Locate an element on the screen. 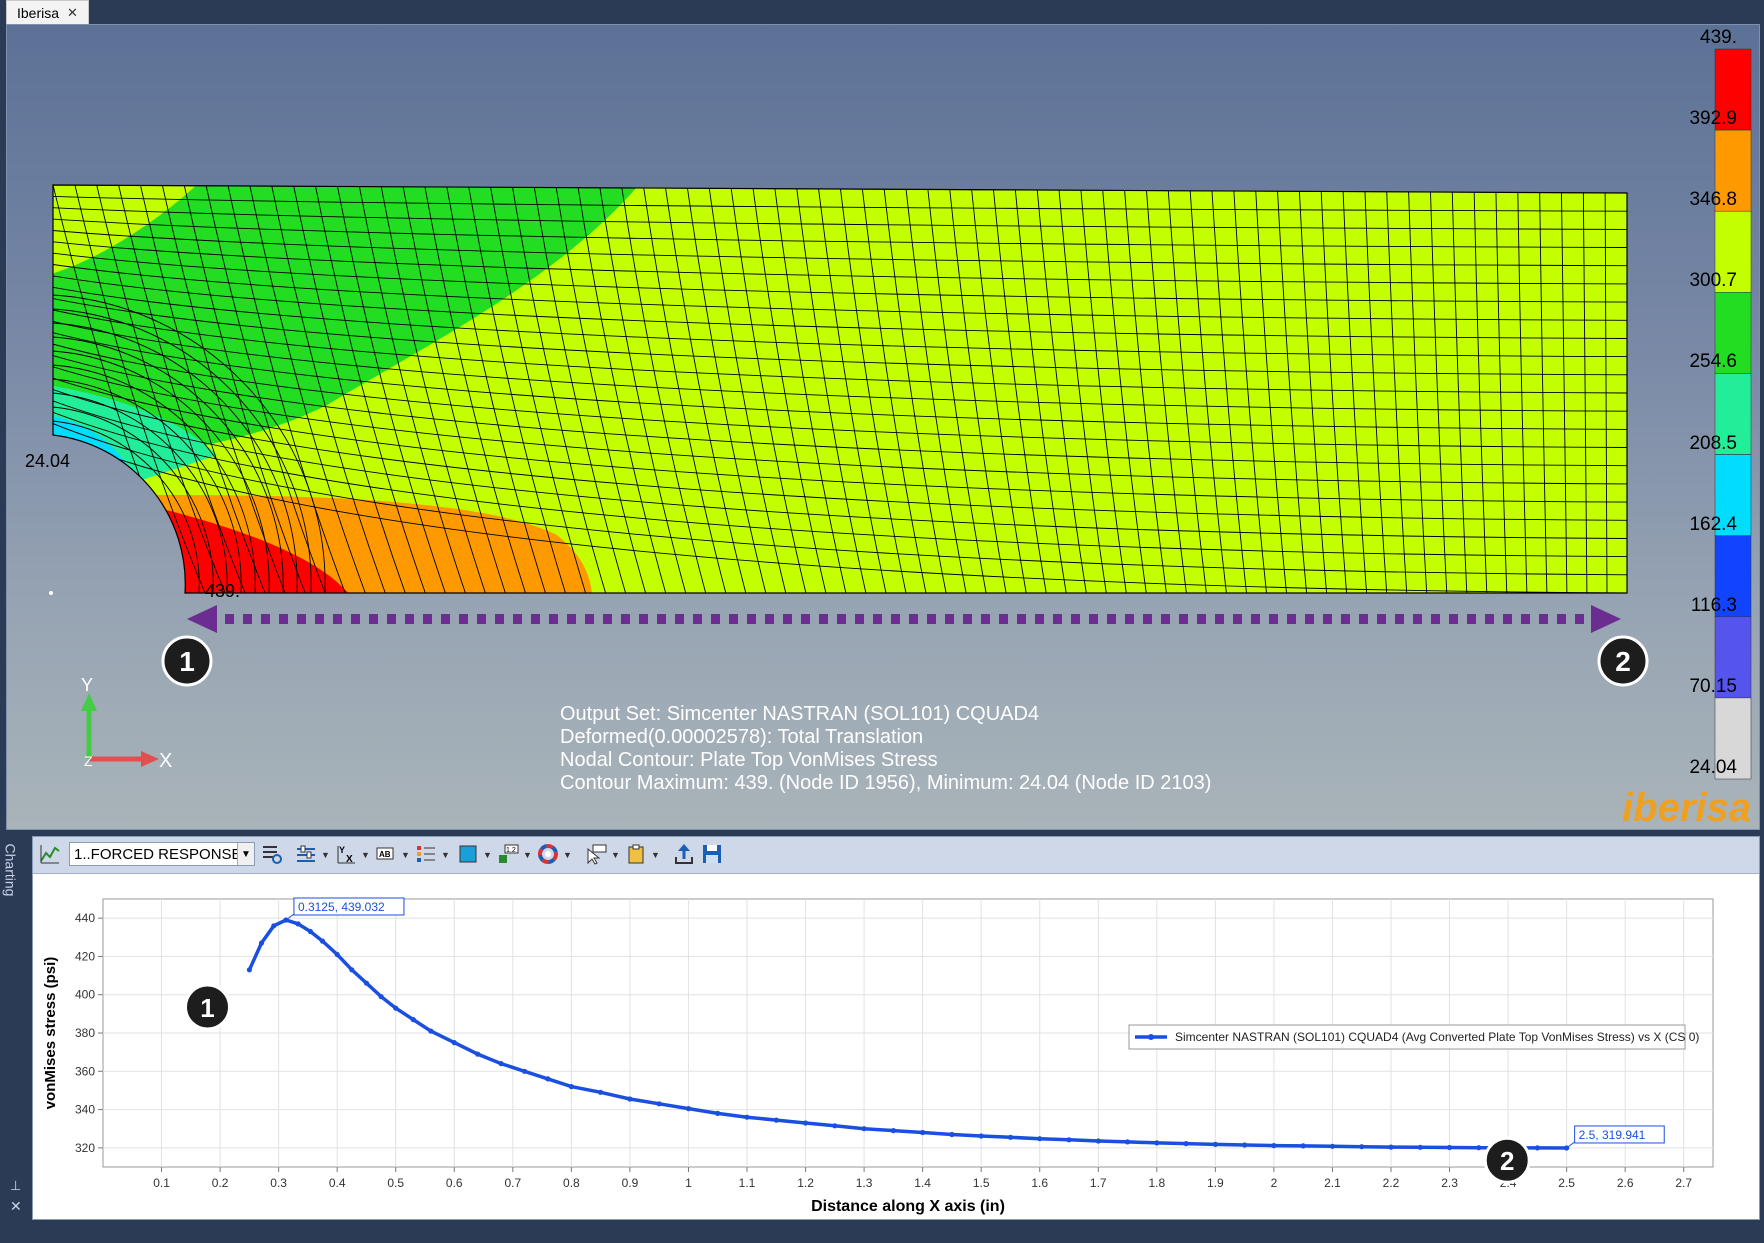 The width and height of the screenshot is (1764, 1243). save-icon is located at coordinates (712, 854).